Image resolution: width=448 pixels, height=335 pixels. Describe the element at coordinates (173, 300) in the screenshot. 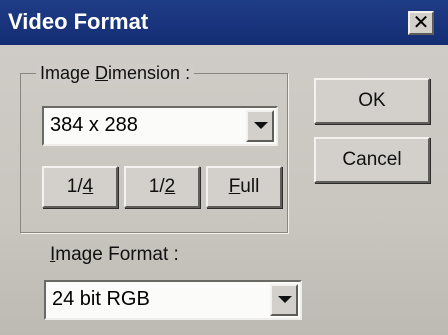

I see `image-format-select: 24 bit RGB` at that location.